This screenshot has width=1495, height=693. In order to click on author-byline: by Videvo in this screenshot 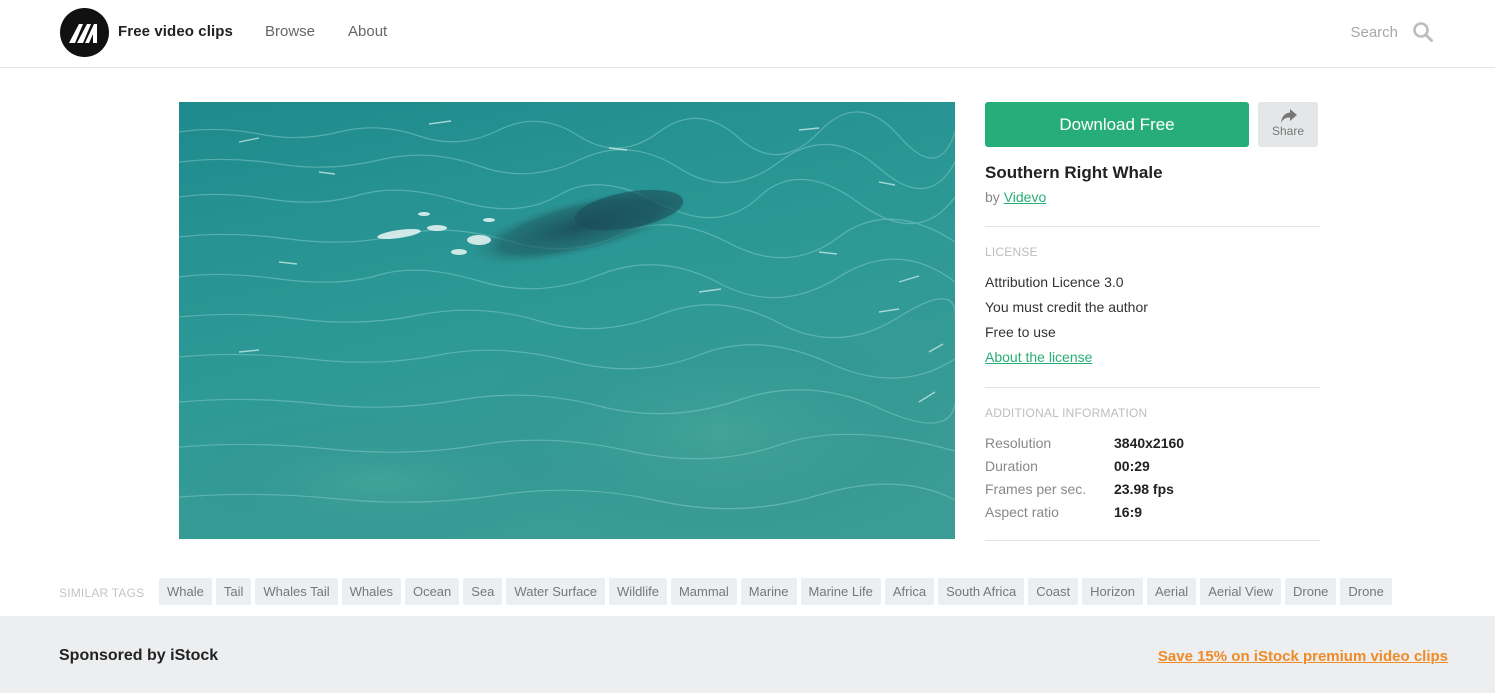, I will do `click(1015, 197)`.